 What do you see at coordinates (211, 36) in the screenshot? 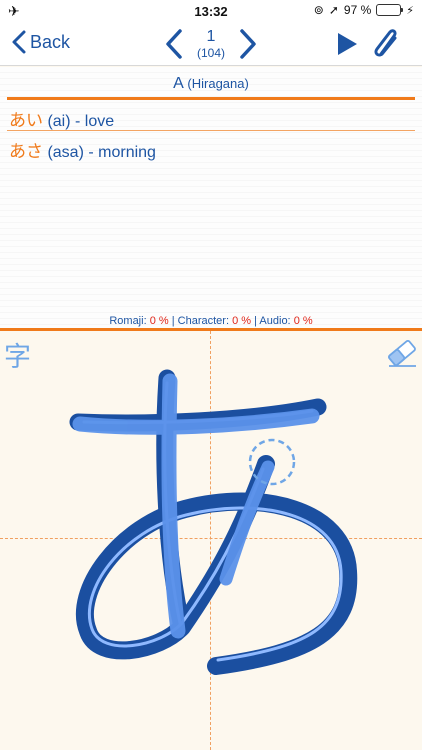
I see `page-number: 1` at bounding box center [211, 36].